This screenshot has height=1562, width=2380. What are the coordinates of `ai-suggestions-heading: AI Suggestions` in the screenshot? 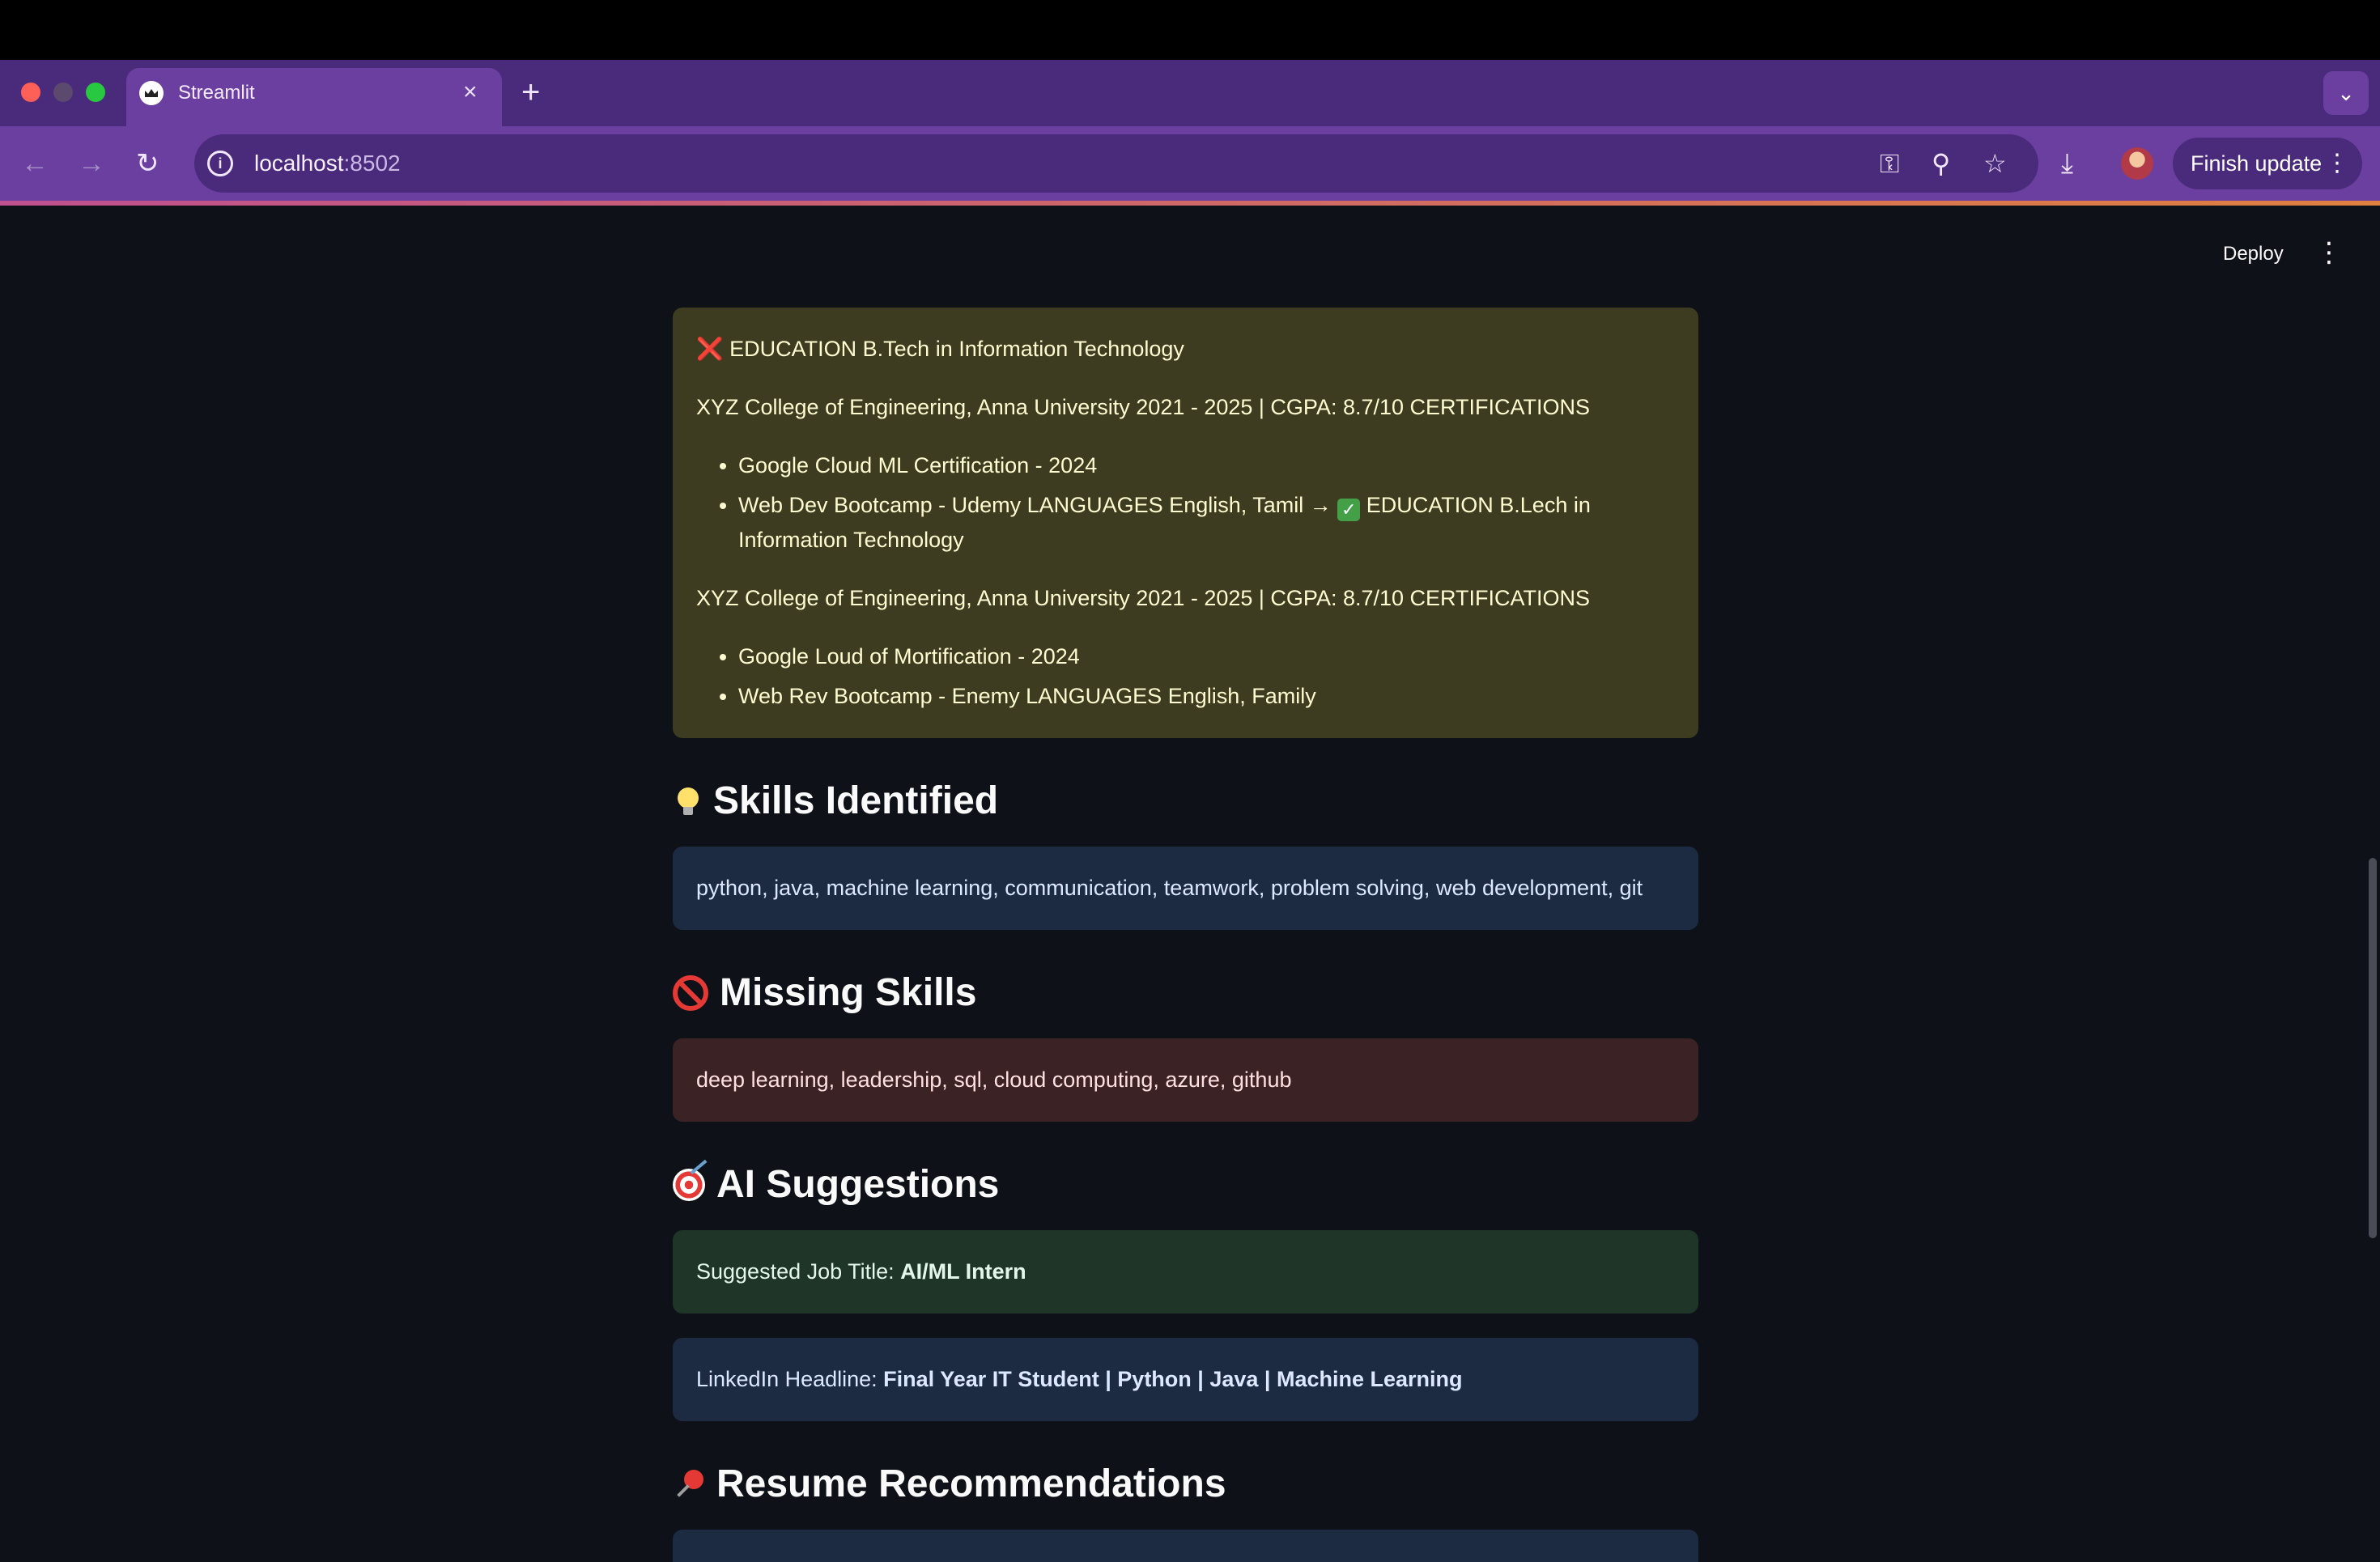 It's located at (1185, 1185).